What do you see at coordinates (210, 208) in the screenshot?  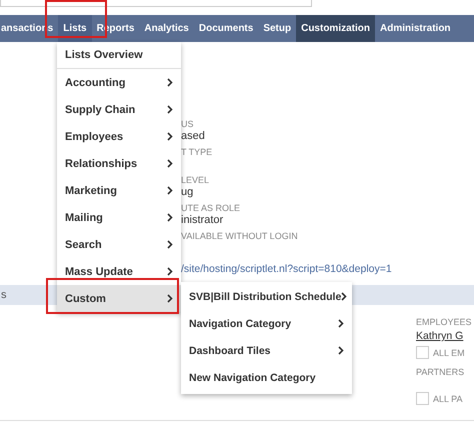 I see `field-label: UTE AS ROLE` at bounding box center [210, 208].